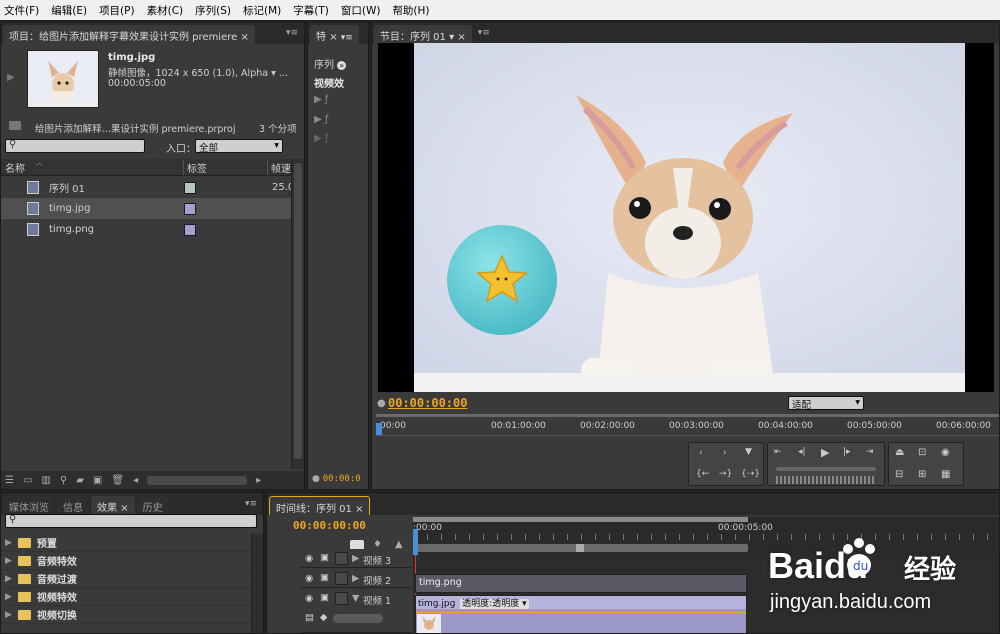  I want to click on extract-icon: ⊟, so click(899, 474).